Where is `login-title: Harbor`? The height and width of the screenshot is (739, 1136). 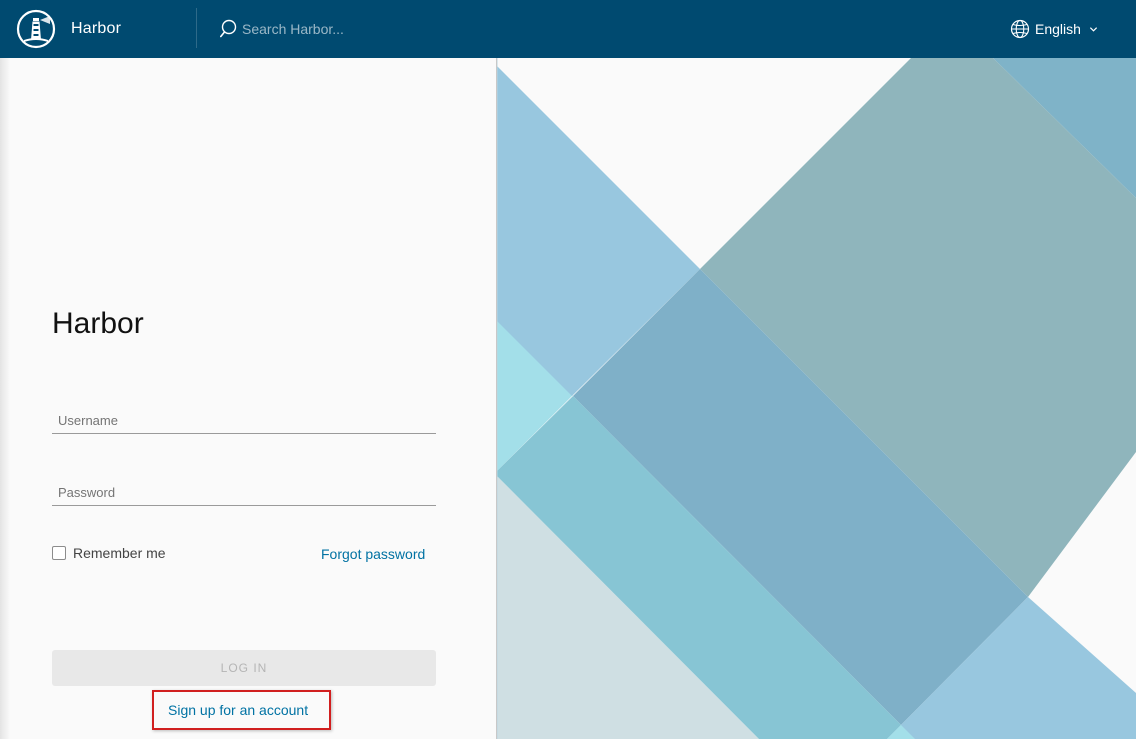
login-title: Harbor is located at coordinates (98, 323).